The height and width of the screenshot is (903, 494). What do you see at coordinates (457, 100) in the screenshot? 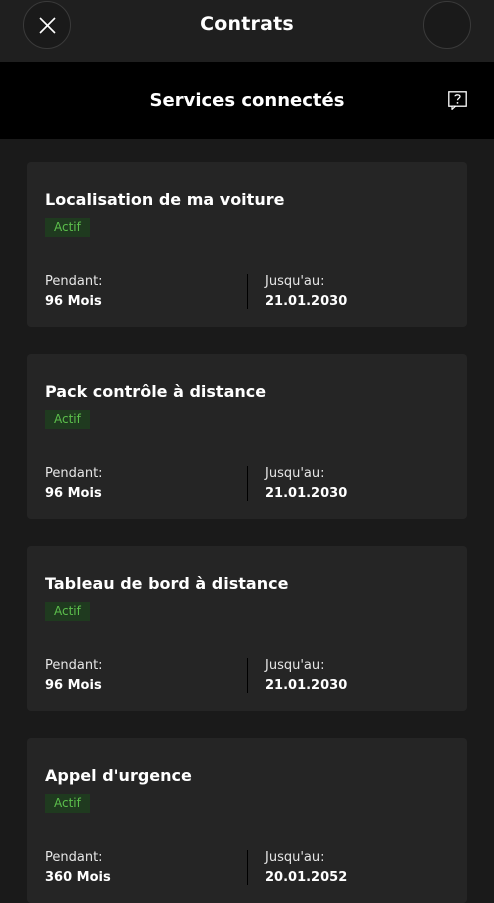
I see `question-box-icon` at bounding box center [457, 100].